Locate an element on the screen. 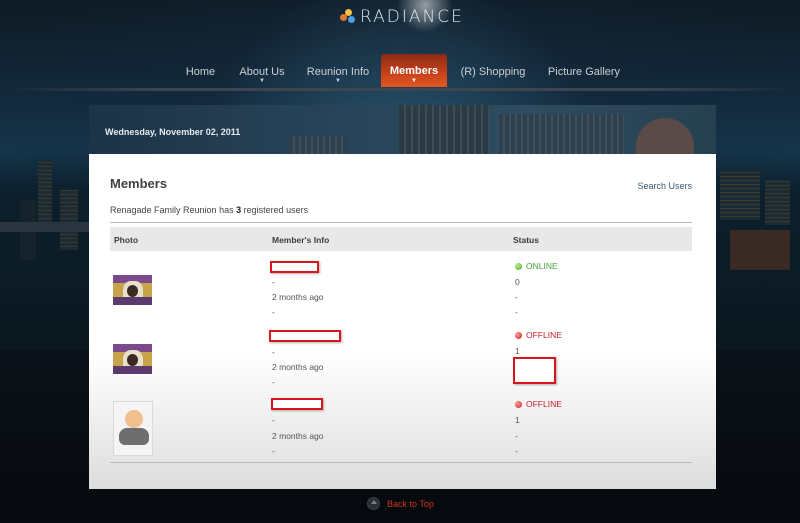  nav-item-members: Members ▼ is located at coordinates (414, 70).